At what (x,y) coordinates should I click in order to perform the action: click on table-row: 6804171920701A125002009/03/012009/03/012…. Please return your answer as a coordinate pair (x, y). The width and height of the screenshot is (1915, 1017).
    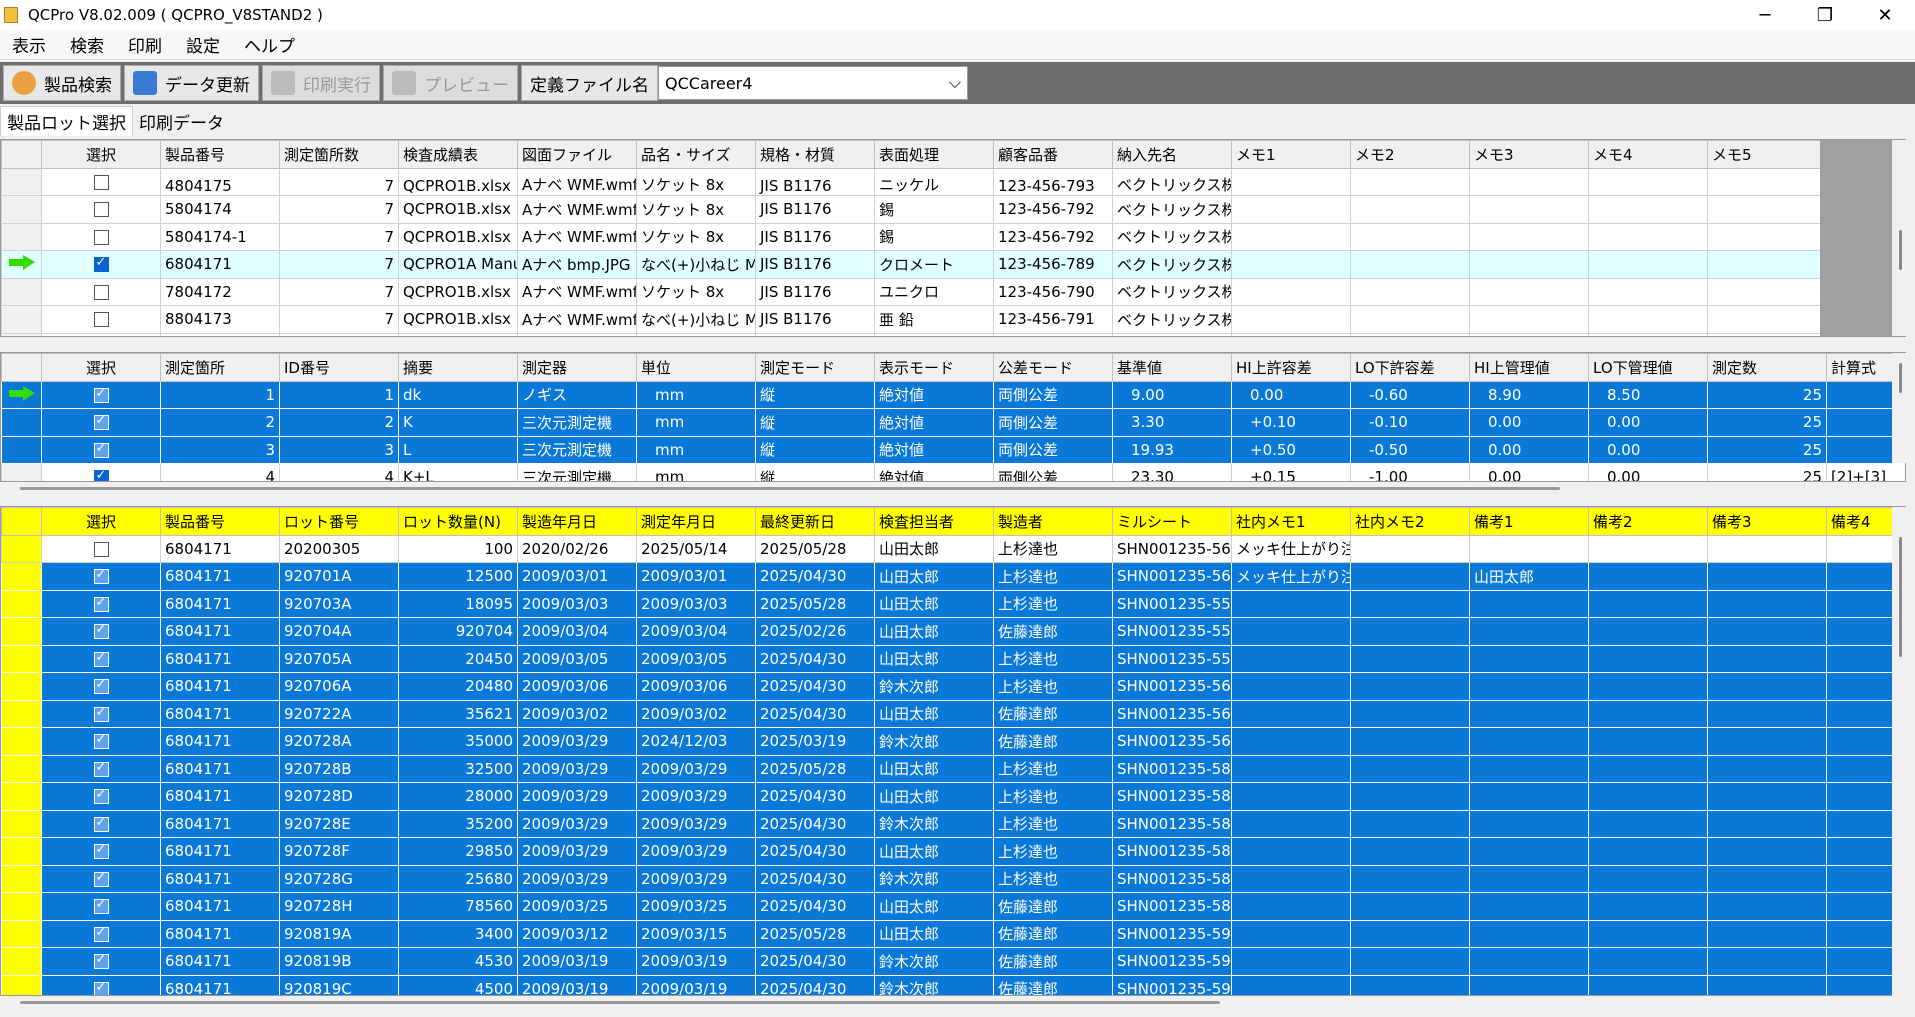
    Looking at the image, I should click on (953, 576).